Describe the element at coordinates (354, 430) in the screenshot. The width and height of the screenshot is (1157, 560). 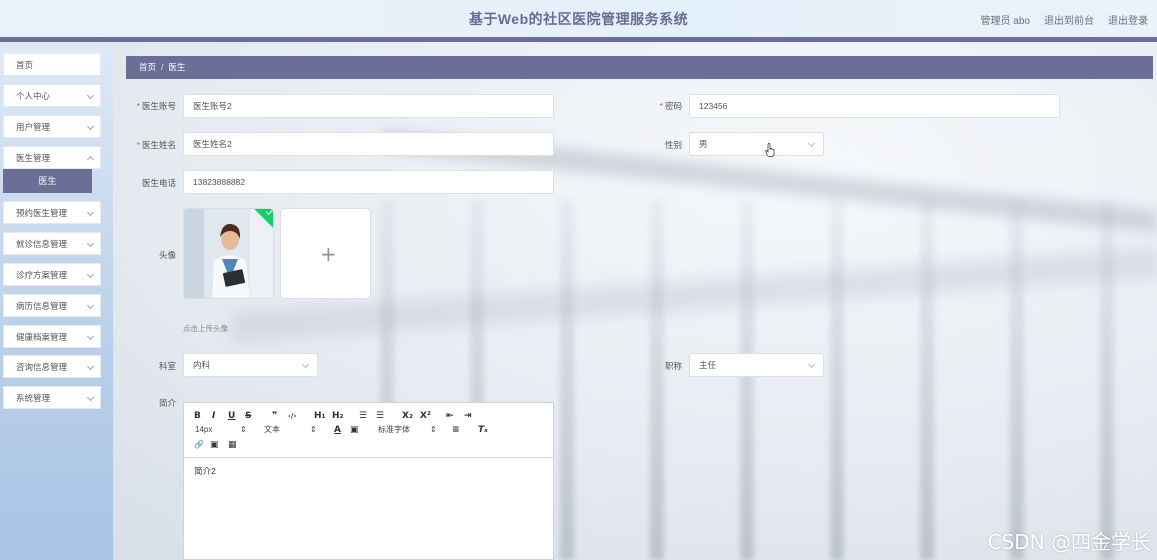
I see `background-color-button: ▣` at that location.